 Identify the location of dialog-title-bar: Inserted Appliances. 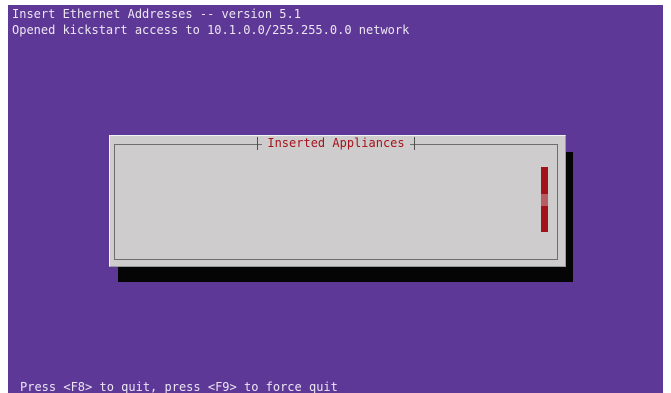
(336, 143).